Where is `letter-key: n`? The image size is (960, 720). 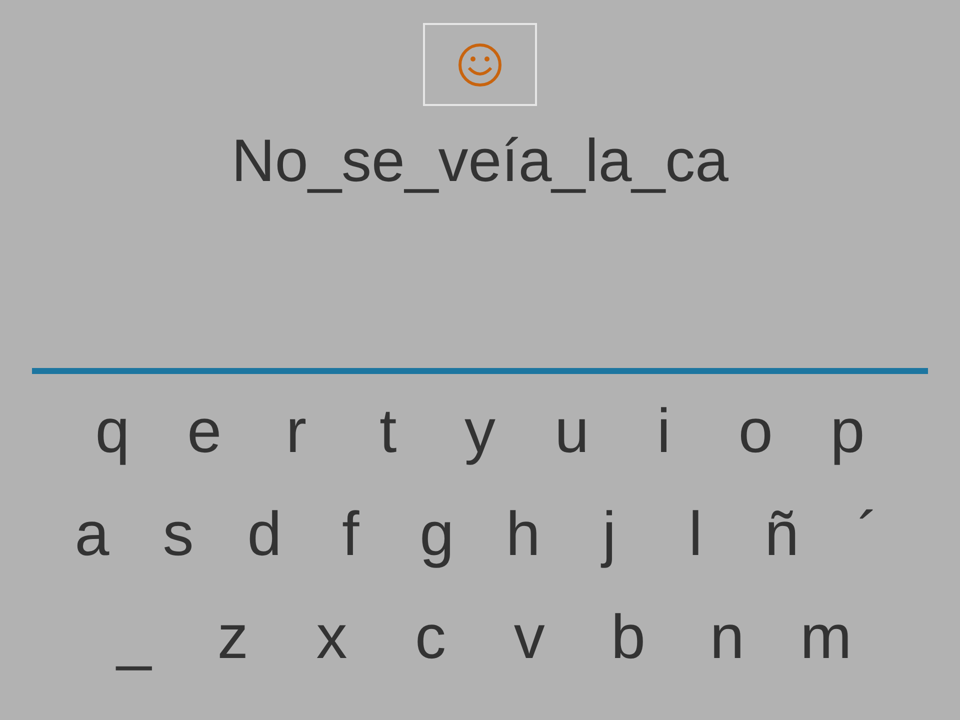 letter-key: n is located at coordinates (727, 637).